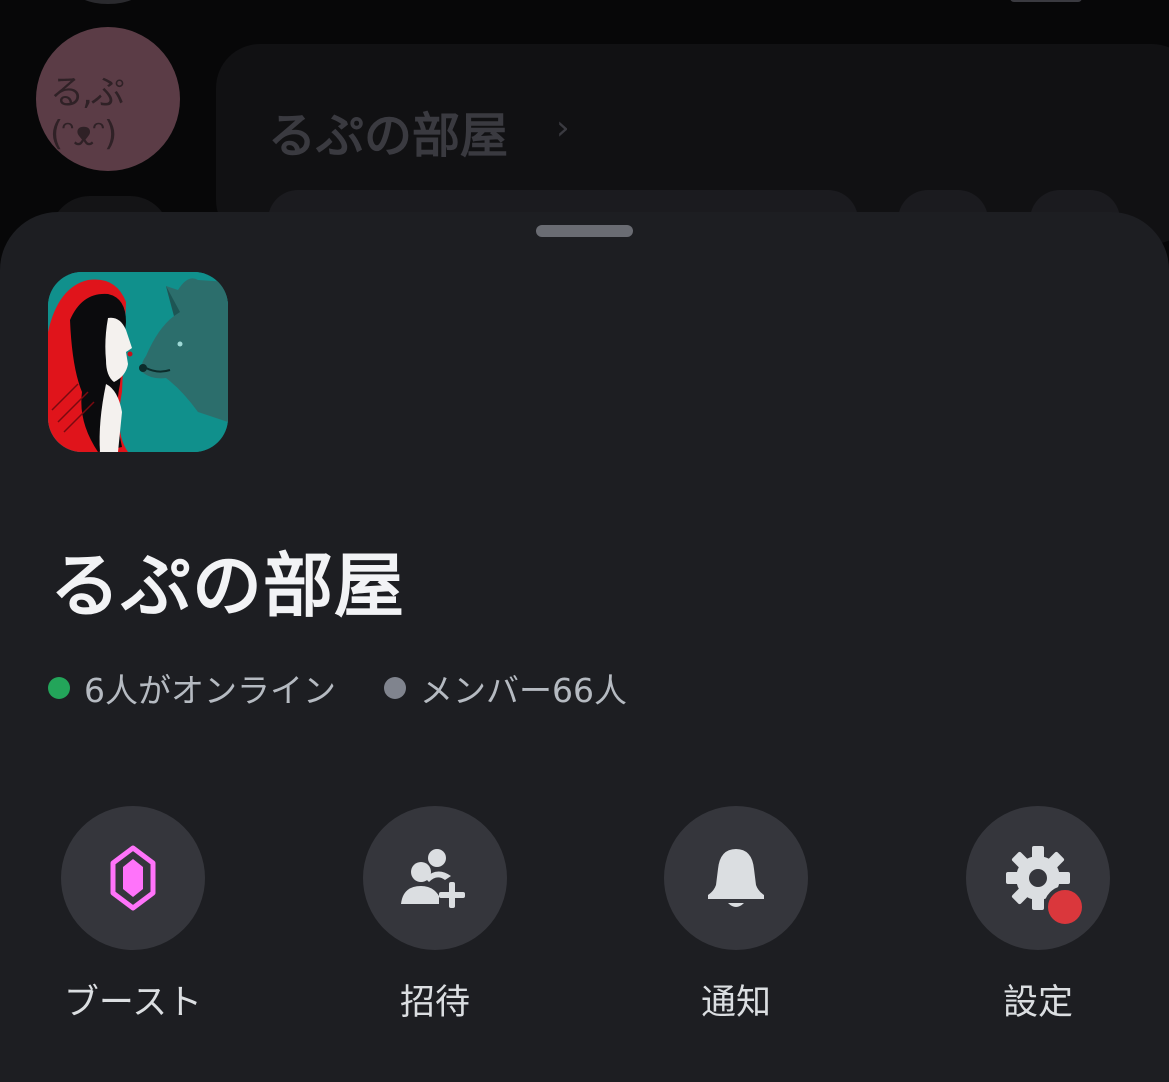  Describe the element at coordinates (337, 688) in the screenshot. I see `server-stats: 6人がオンライン メンバー66人` at that location.